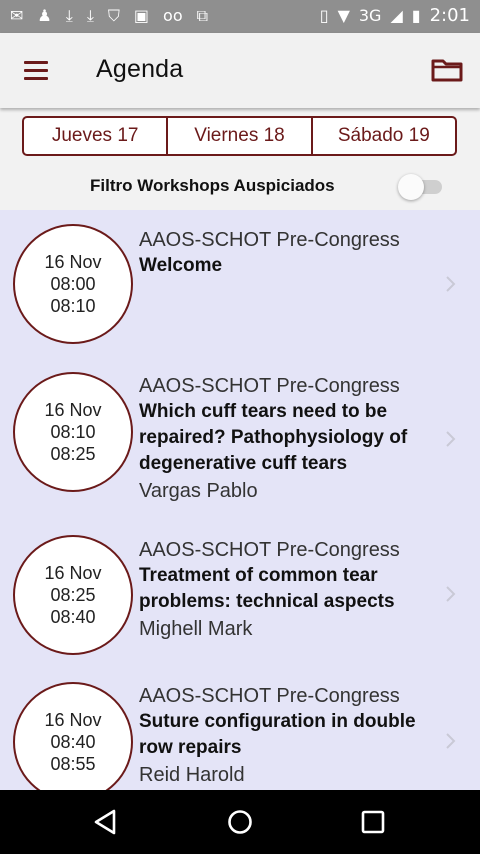 The height and width of the screenshot is (854, 480). I want to click on session-start-time: 08:10, so click(73, 432).